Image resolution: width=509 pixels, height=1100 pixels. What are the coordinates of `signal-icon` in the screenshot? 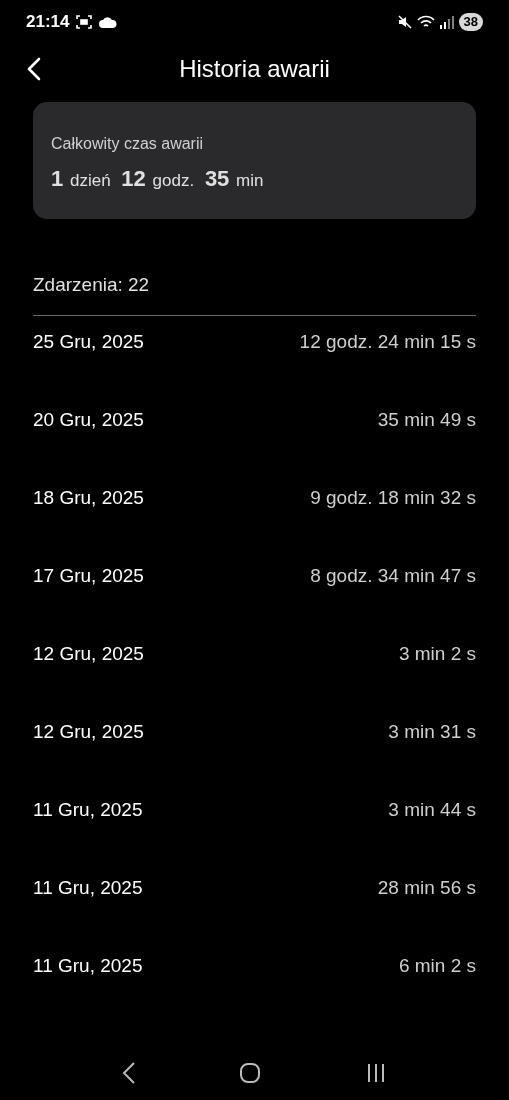 It's located at (446, 22).